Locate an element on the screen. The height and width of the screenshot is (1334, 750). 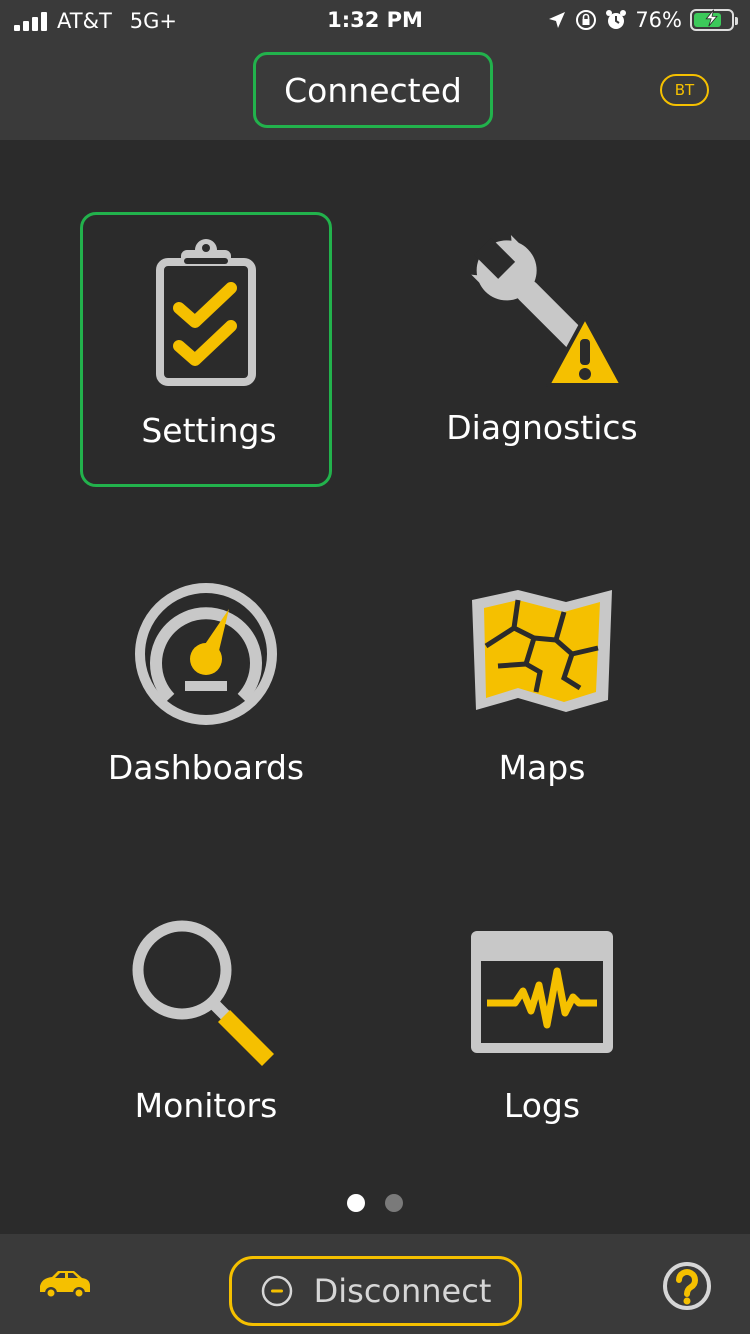
magnifier-icon is located at coordinates (206, 994).